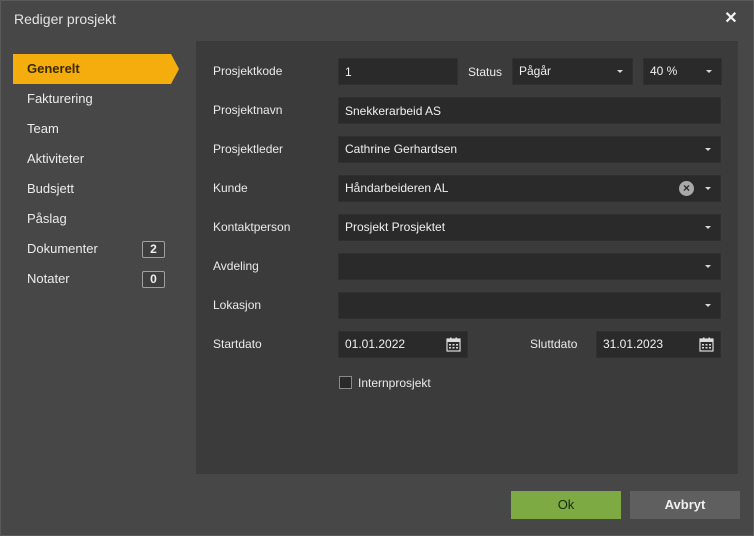 The height and width of the screenshot is (536, 754). I want to click on sidebar-item-dokumenter: Dokumenter 2, so click(97, 249).